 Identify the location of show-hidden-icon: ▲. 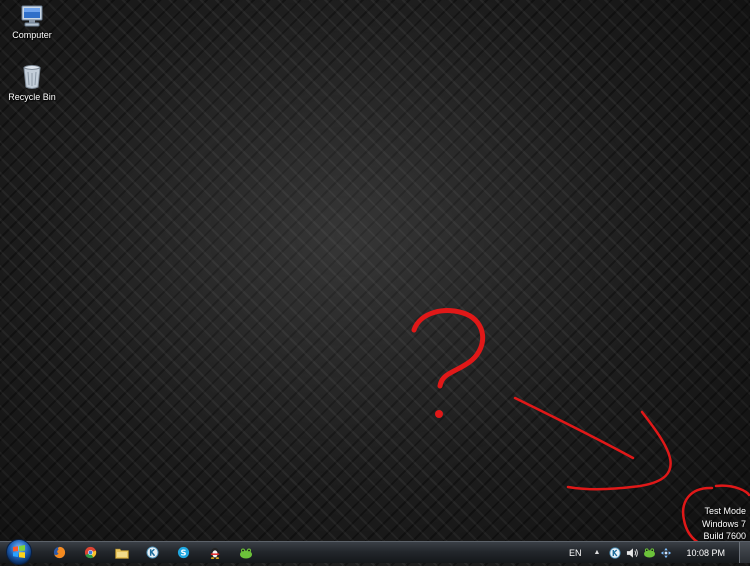
(597, 552).